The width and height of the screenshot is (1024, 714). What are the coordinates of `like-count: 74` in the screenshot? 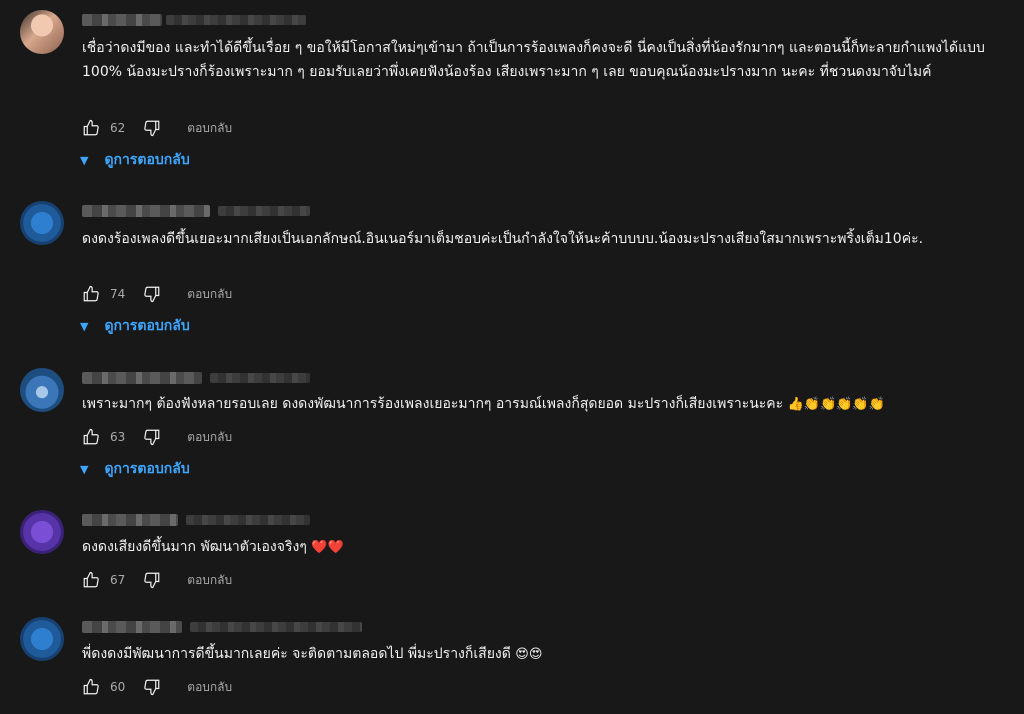 It's located at (118, 294).